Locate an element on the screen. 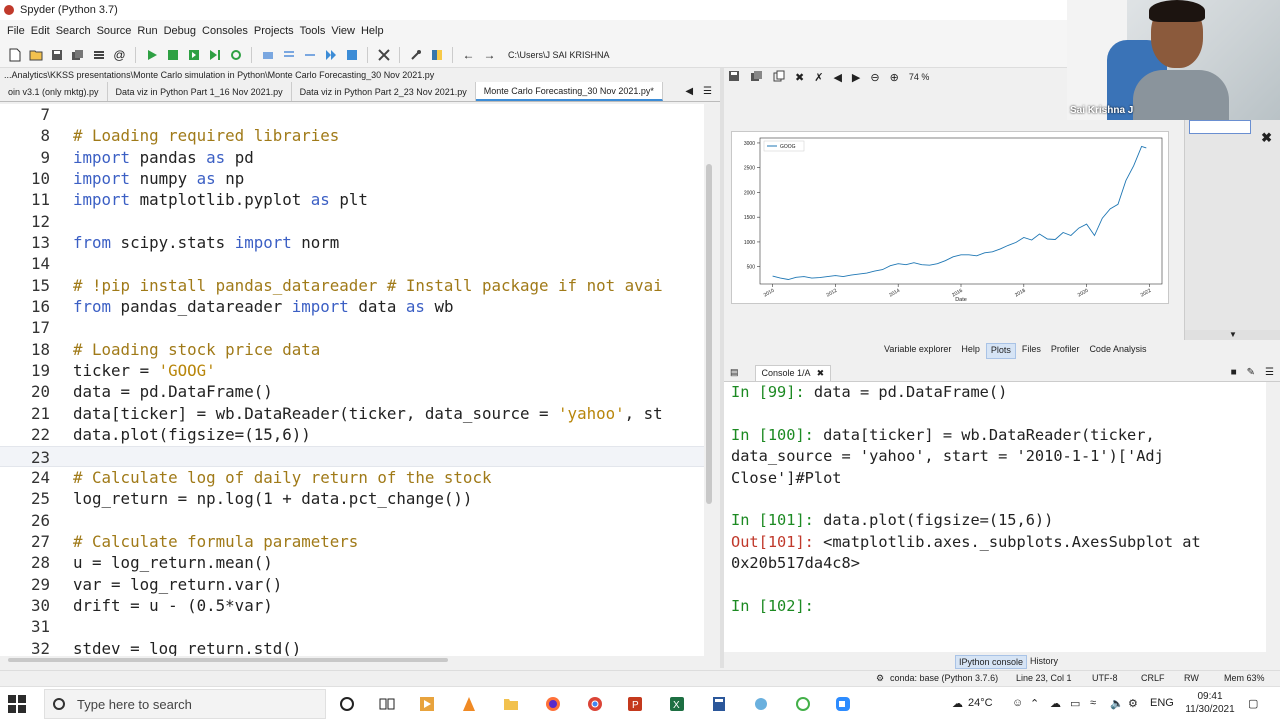  menu-edit: Edit is located at coordinates (40, 31).